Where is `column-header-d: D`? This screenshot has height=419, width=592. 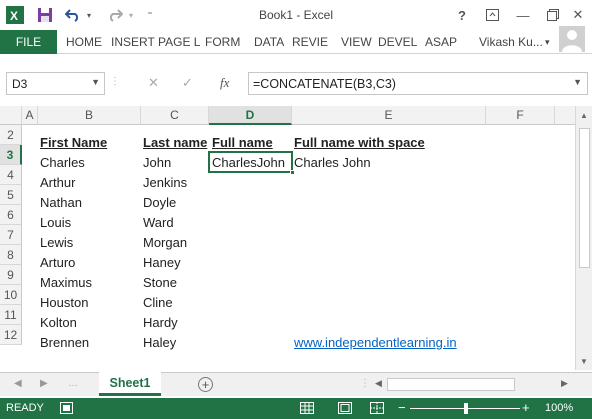
column-header-d: D is located at coordinates (250, 115).